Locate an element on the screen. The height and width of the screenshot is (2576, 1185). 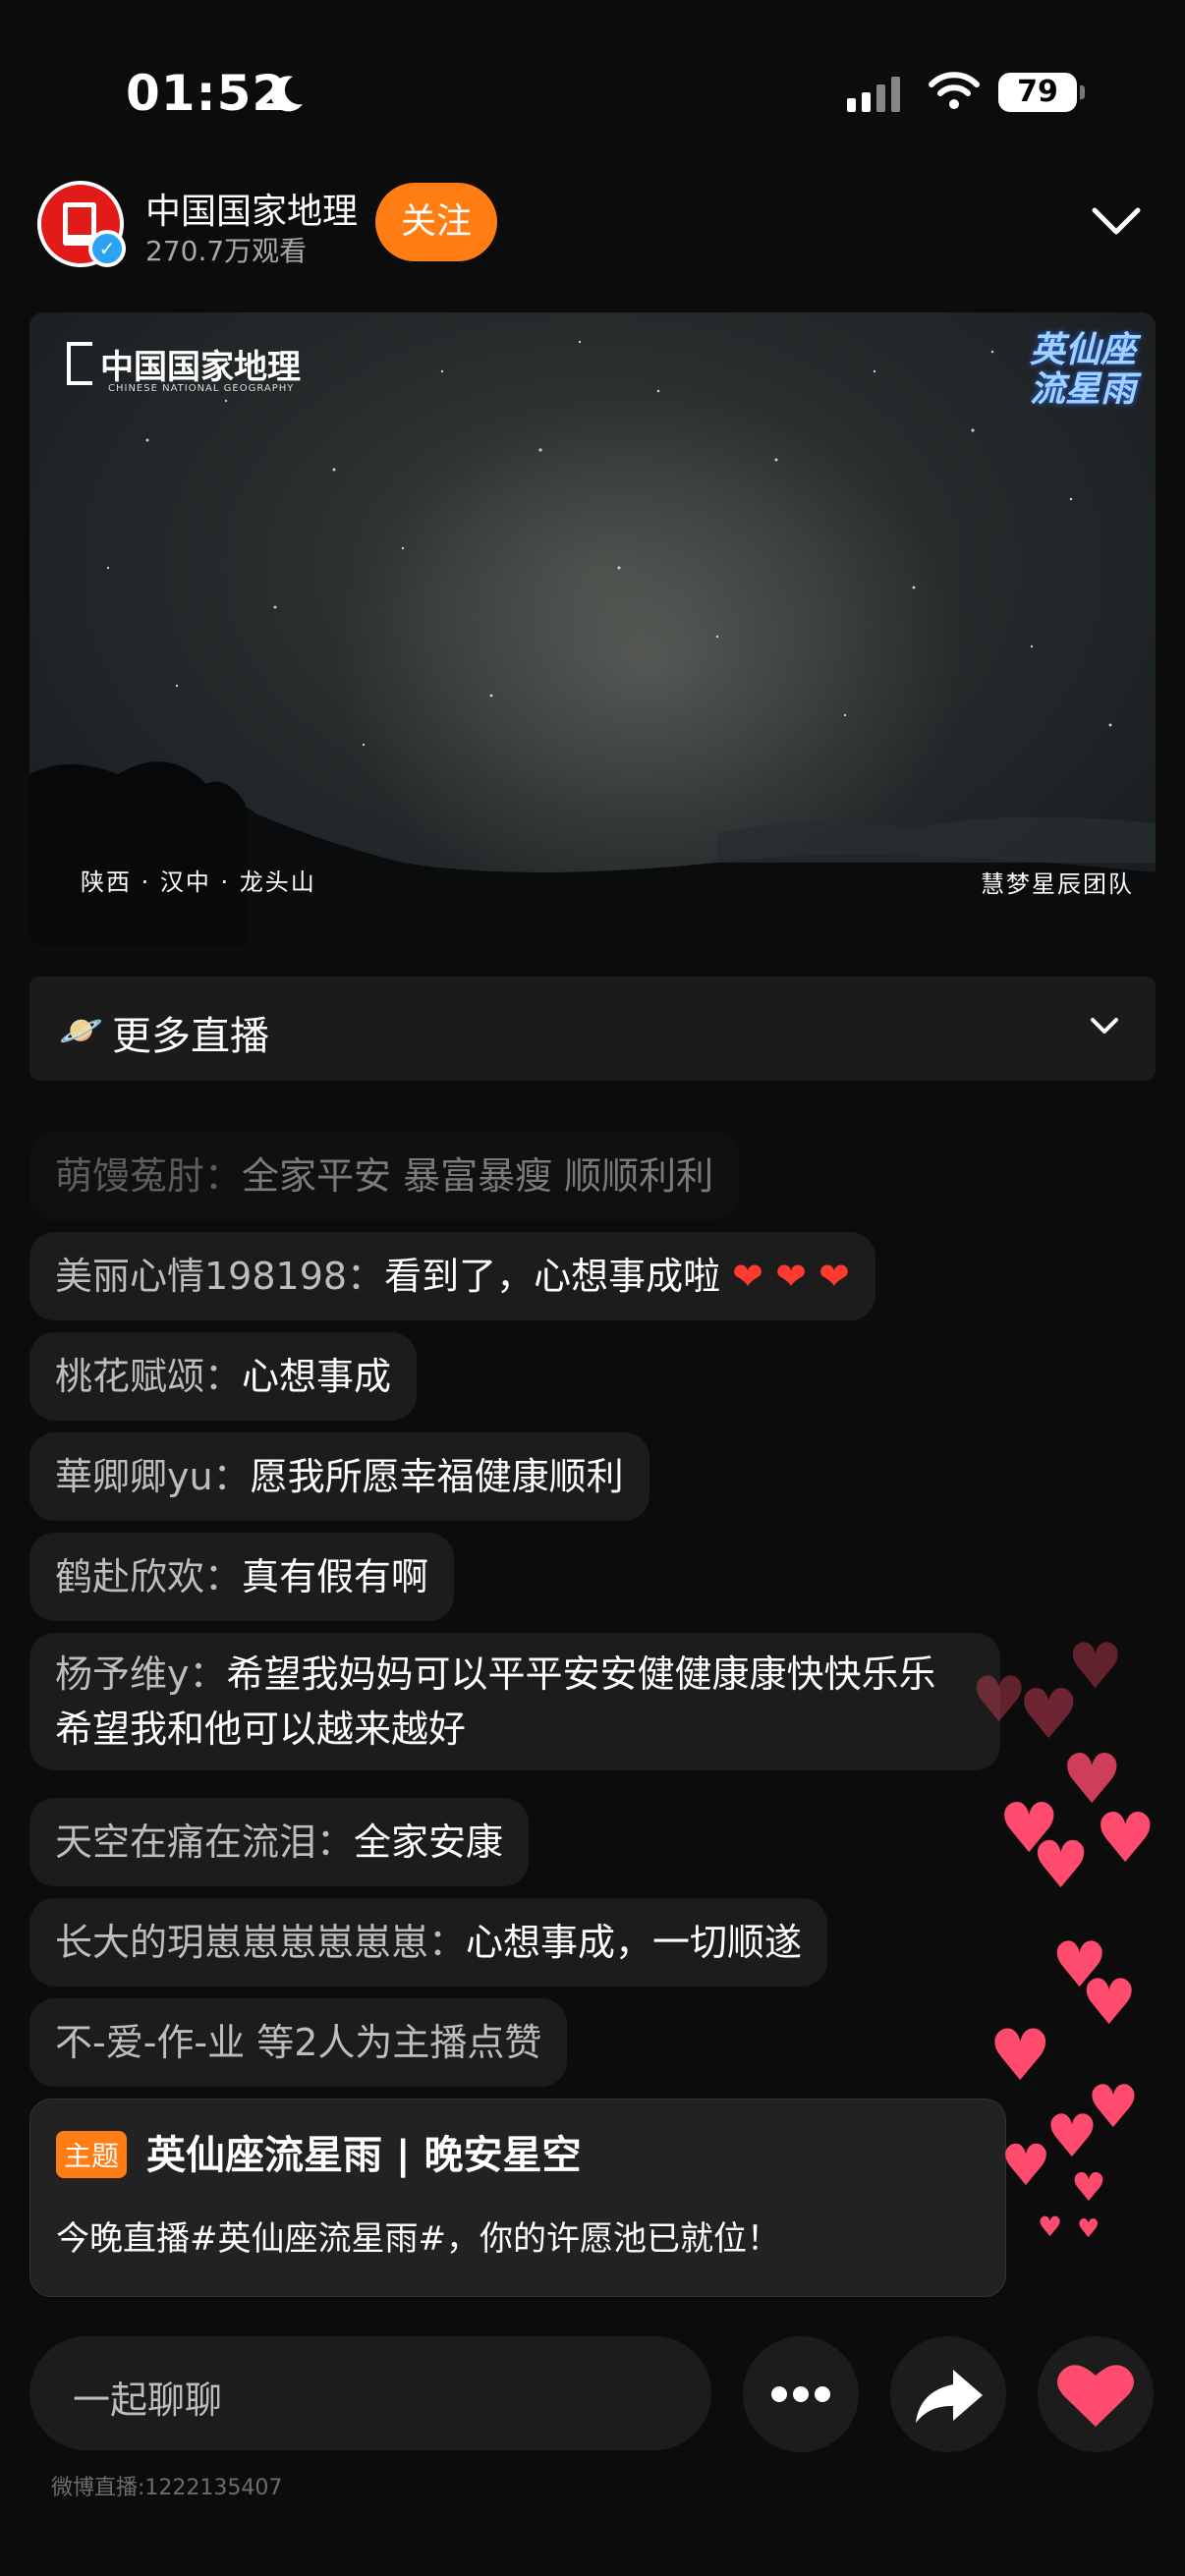
comment-item: 杨予维y：希望我妈妈可以平平安安健健康康快快乐乐 希望我和他可以越来越好 is located at coordinates (515, 1701).